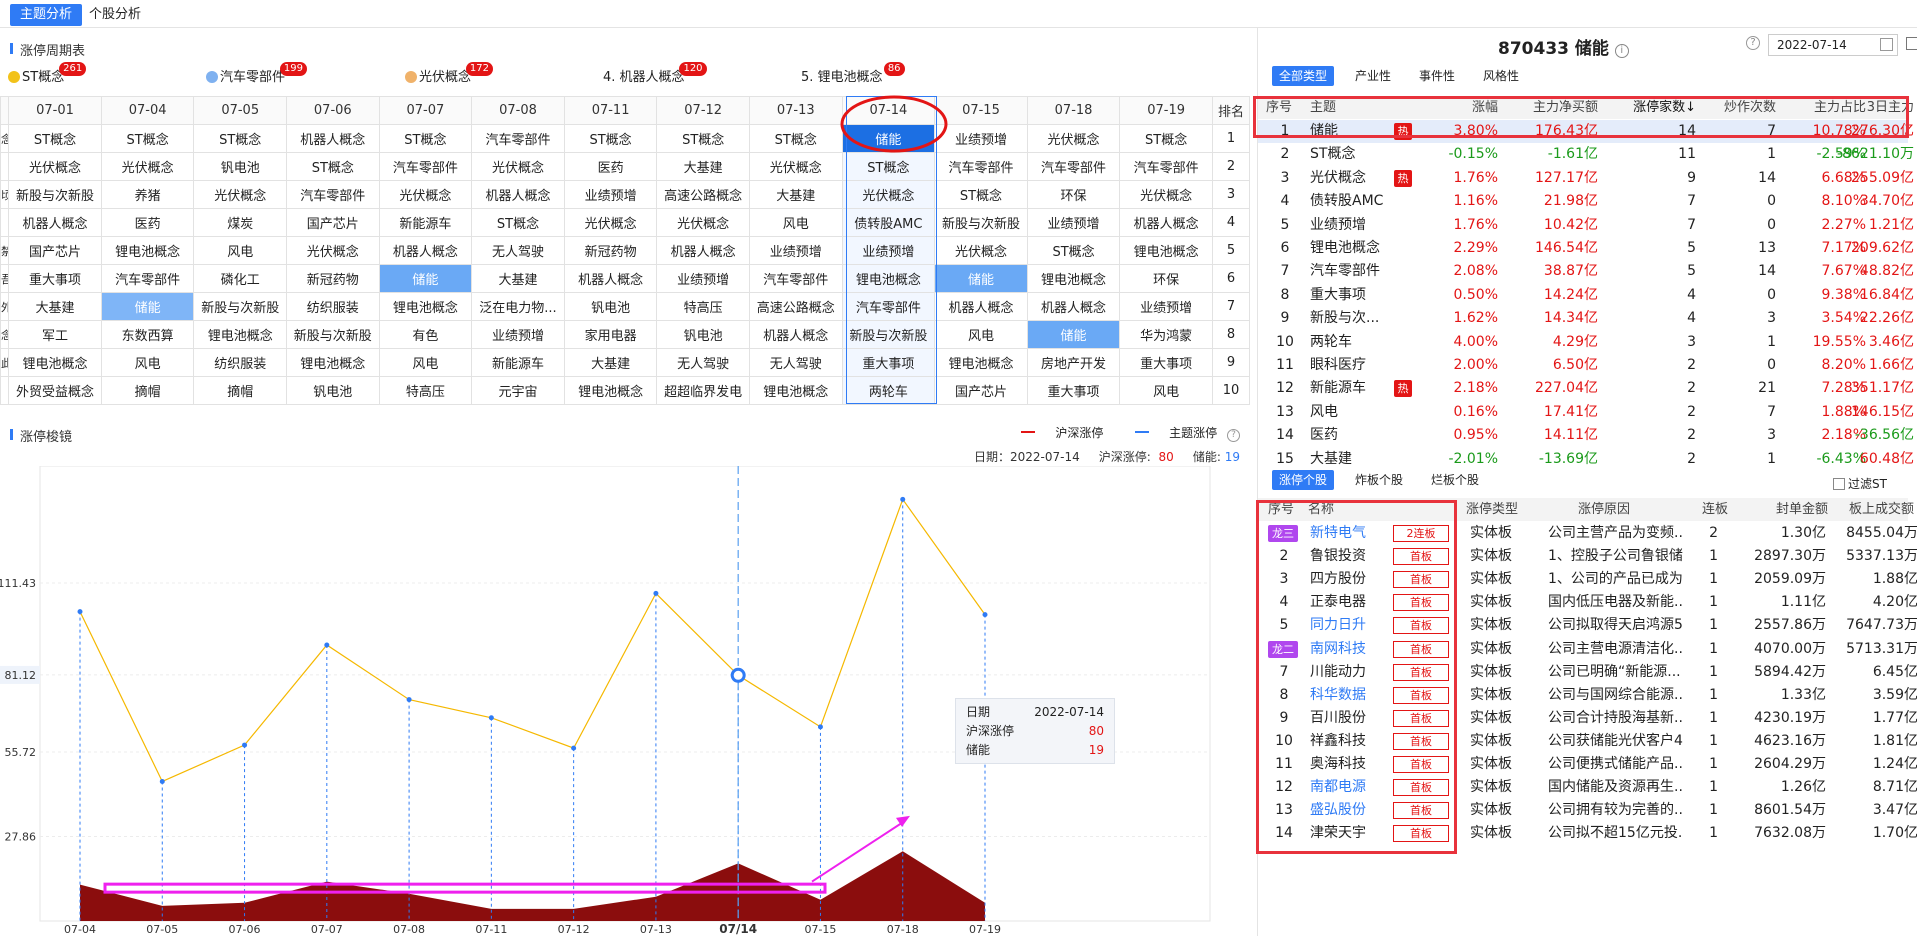 The width and height of the screenshot is (1917, 936). I want to click on theme-cell: 房地产开发, so click(1073, 362).